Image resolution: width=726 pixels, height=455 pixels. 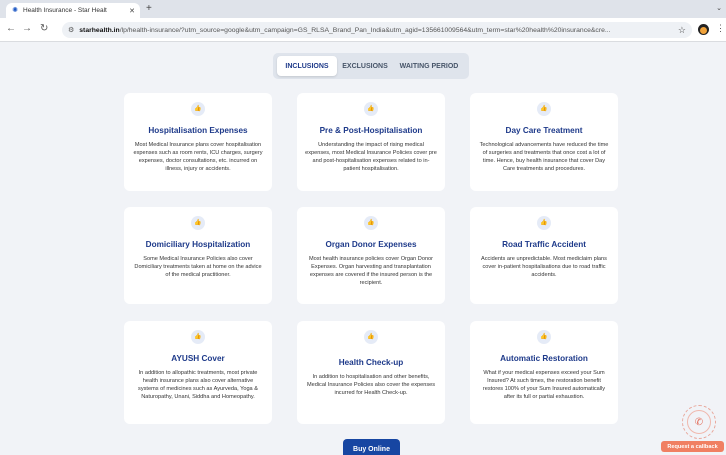 I want to click on tab-waiting-period: WAITING PERIOD, so click(x=429, y=66).